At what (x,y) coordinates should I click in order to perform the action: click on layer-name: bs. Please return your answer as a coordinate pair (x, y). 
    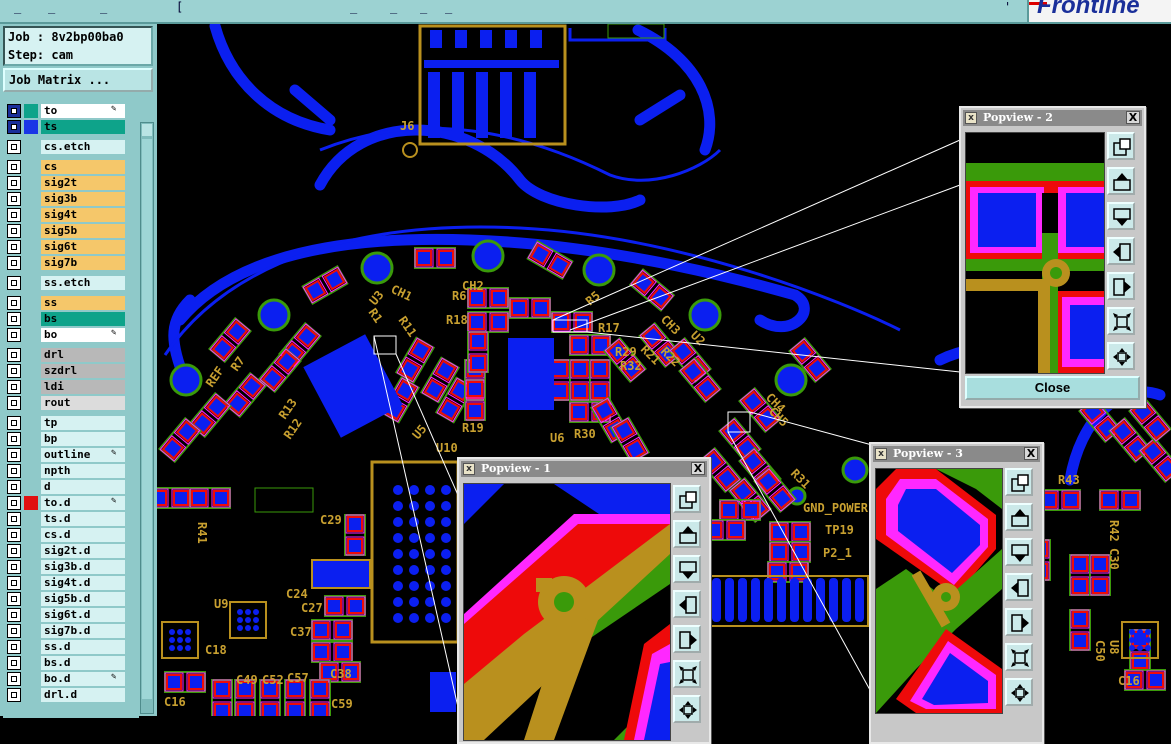
    Looking at the image, I should click on (83, 319).